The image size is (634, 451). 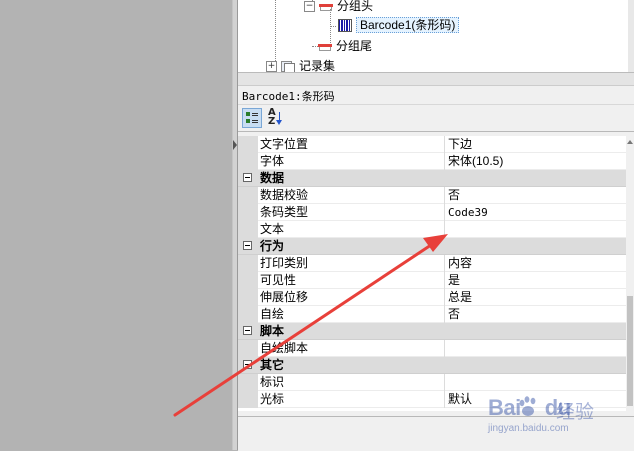 I want to click on group-footer-icon, so click(x=325, y=47).